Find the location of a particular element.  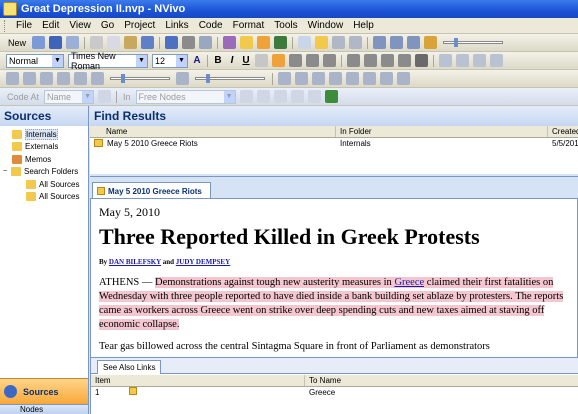

underline-icon: U is located at coordinates (246, 60).